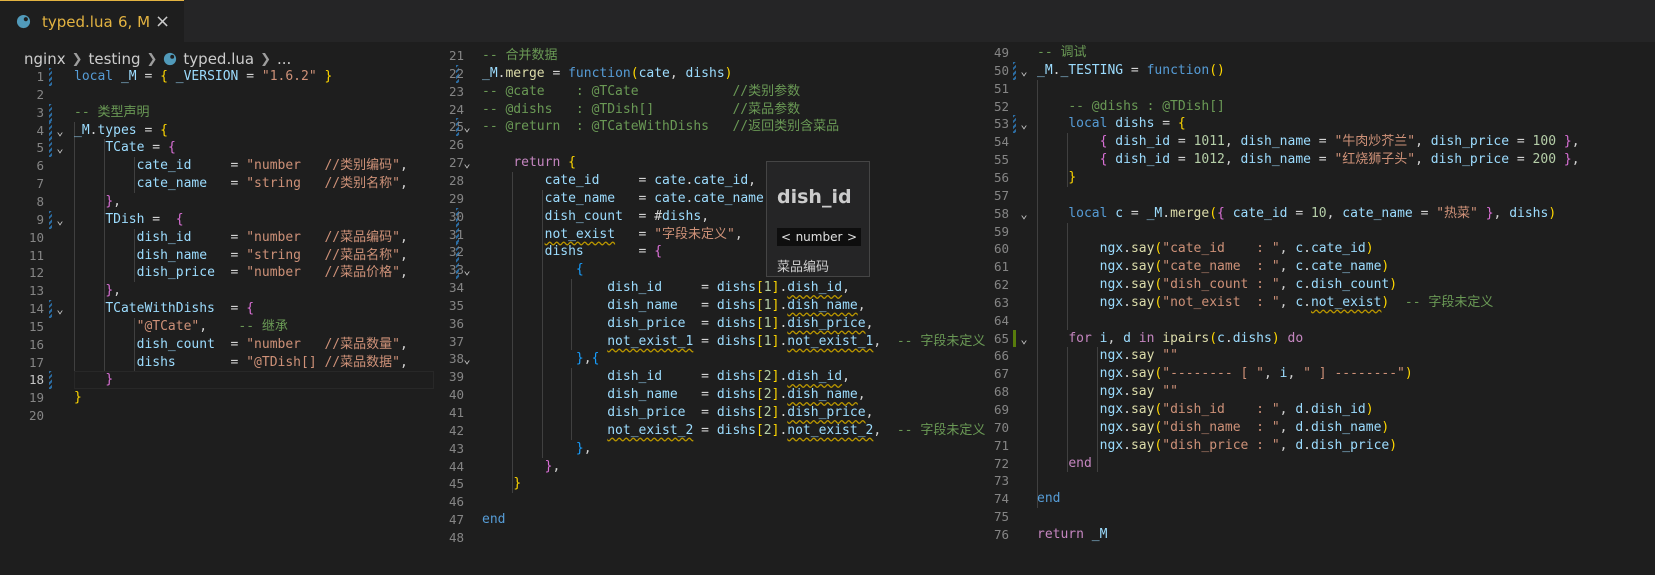 This screenshot has height=575, width=1655. I want to click on code-line: 61 ngx.say("cate_name : ", c.cate_name), so click(1310, 267).